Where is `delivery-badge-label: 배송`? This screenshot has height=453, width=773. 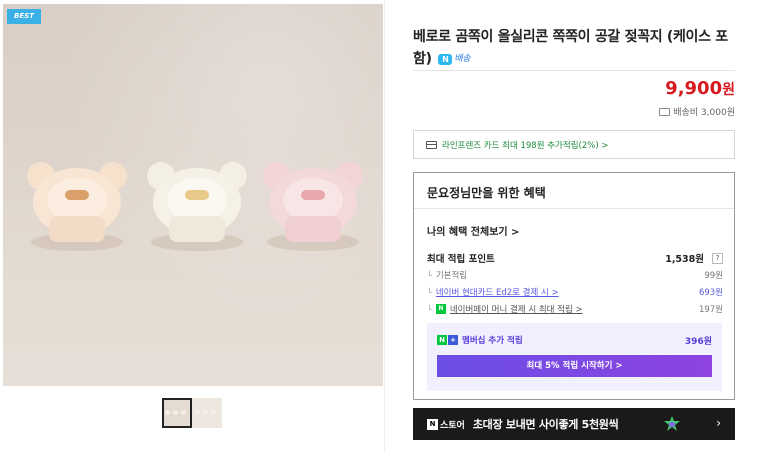
delivery-badge-label: 배송 is located at coordinates (462, 59).